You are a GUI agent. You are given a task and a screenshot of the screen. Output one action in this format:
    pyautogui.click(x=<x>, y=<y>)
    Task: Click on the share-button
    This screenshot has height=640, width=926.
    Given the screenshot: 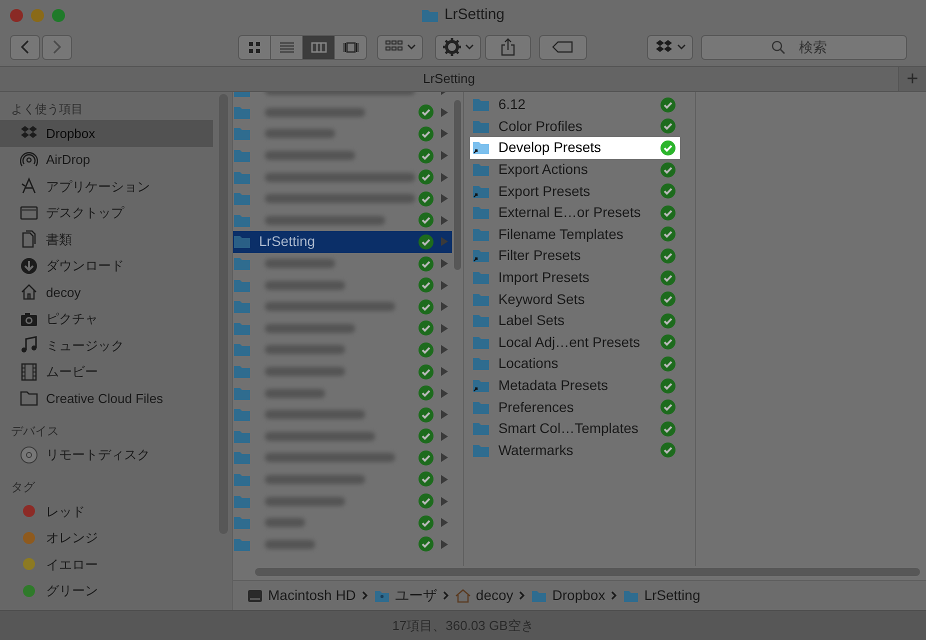 What is the action you would take?
    pyautogui.click(x=508, y=47)
    